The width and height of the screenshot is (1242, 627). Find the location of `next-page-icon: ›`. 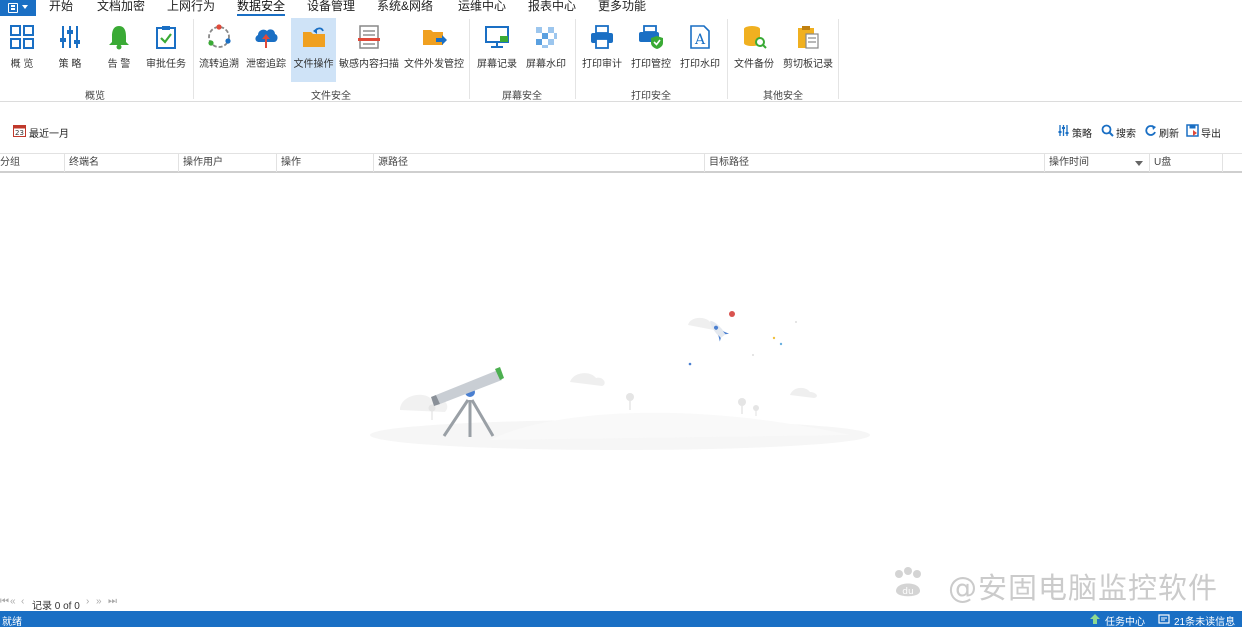

next-page-icon: › is located at coordinates (87, 601).